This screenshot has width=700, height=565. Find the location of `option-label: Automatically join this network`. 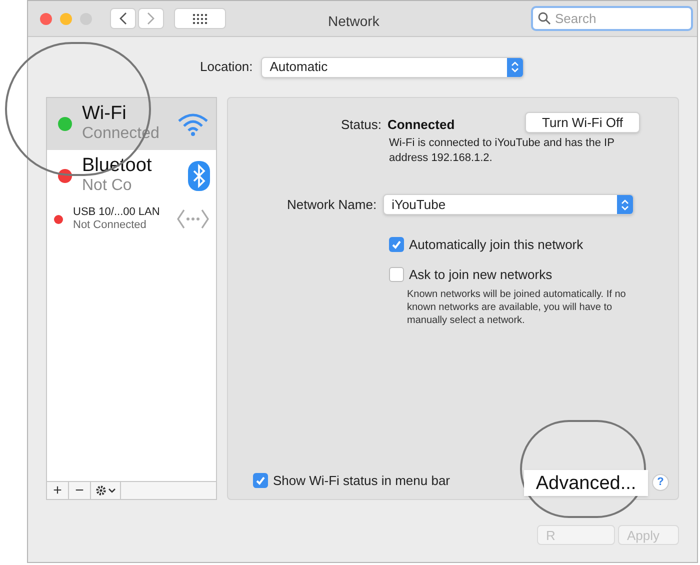

option-label: Automatically join this network is located at coordinates (496, 245).